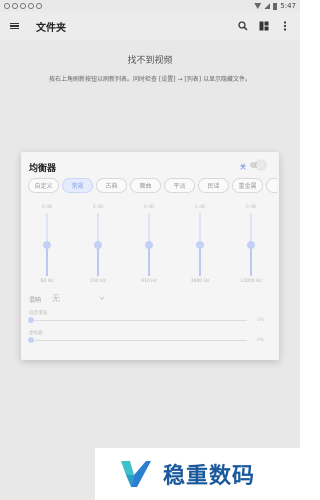 This screenshot has width=320, height=500. What do you see at coordinates (145, 185) in the screenshot?
I see `preset-chip: 舞曲` at bounding box center [145, 185].